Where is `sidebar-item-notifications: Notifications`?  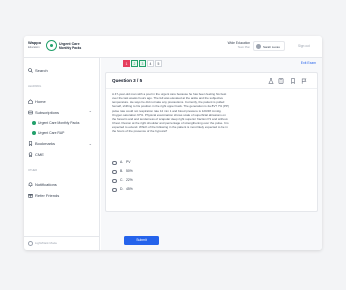
sidebar-item-notifications: Notifications is located at coordinates (62, 184).